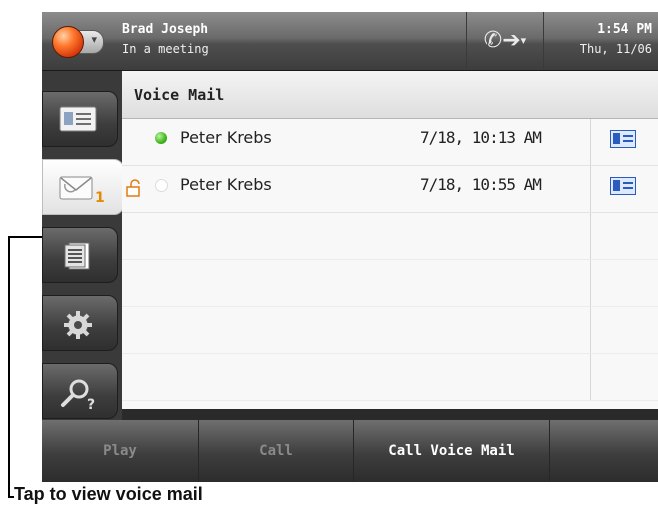  Describe the element at coordinates (390, 189) in the screenshot. I see `voicemail-item: Peter Krebs 7/18, 10:55 AM` at that location.